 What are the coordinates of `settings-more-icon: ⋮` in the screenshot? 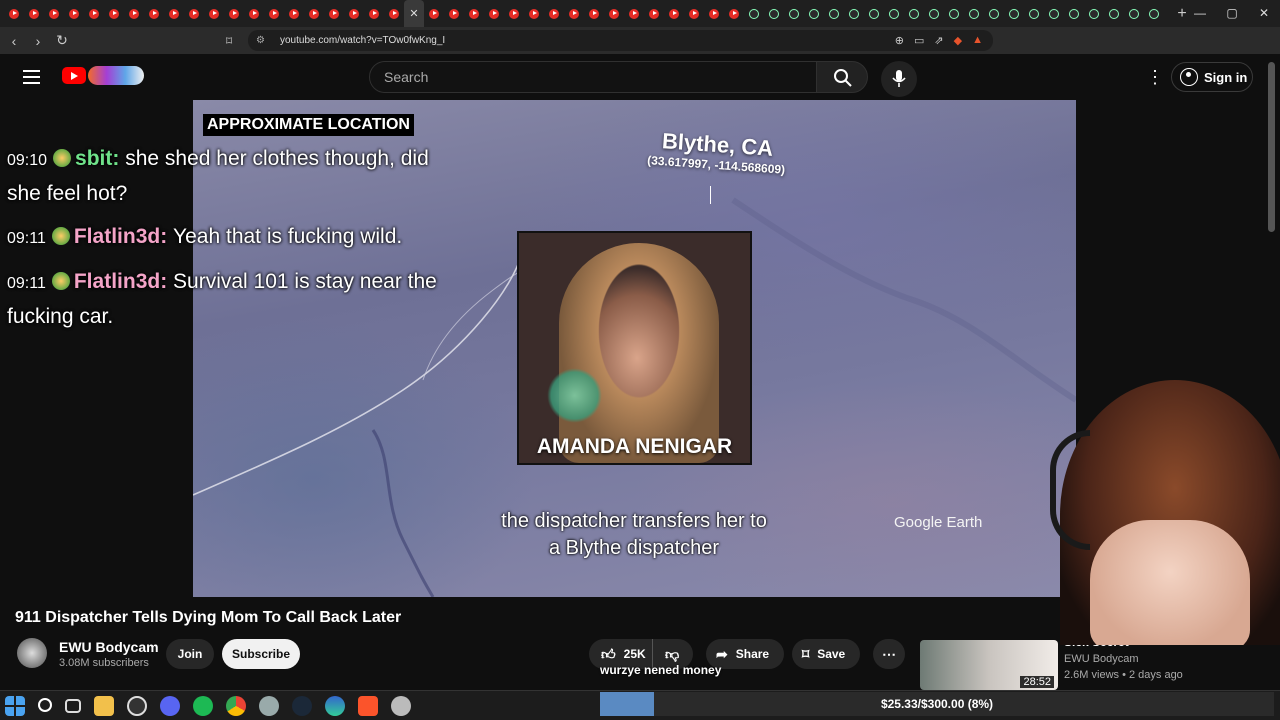 It's located at (1155, 77).